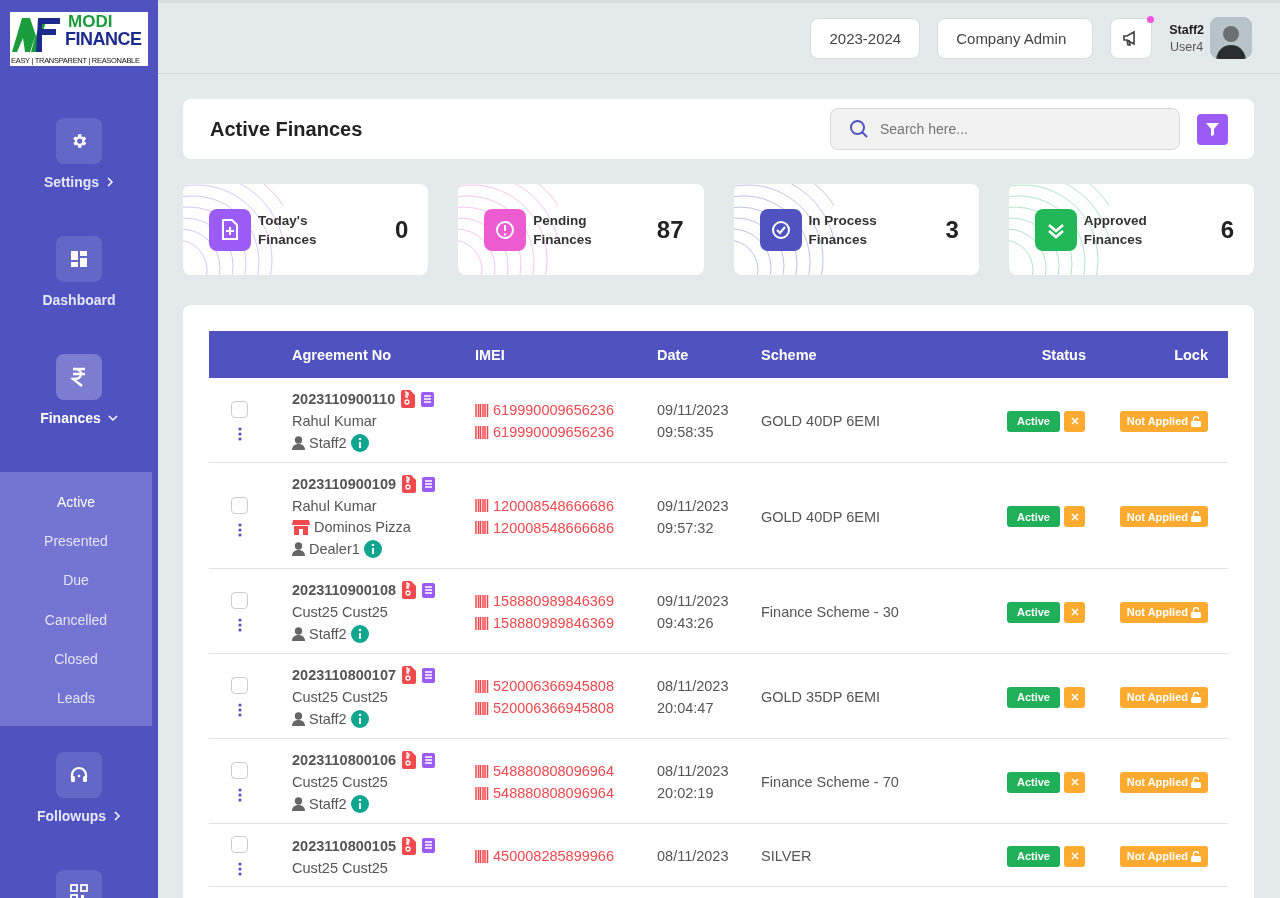 This screenshot has height=898, width=1280. I want to click on user-name: Dealer1, so click(334, 549).